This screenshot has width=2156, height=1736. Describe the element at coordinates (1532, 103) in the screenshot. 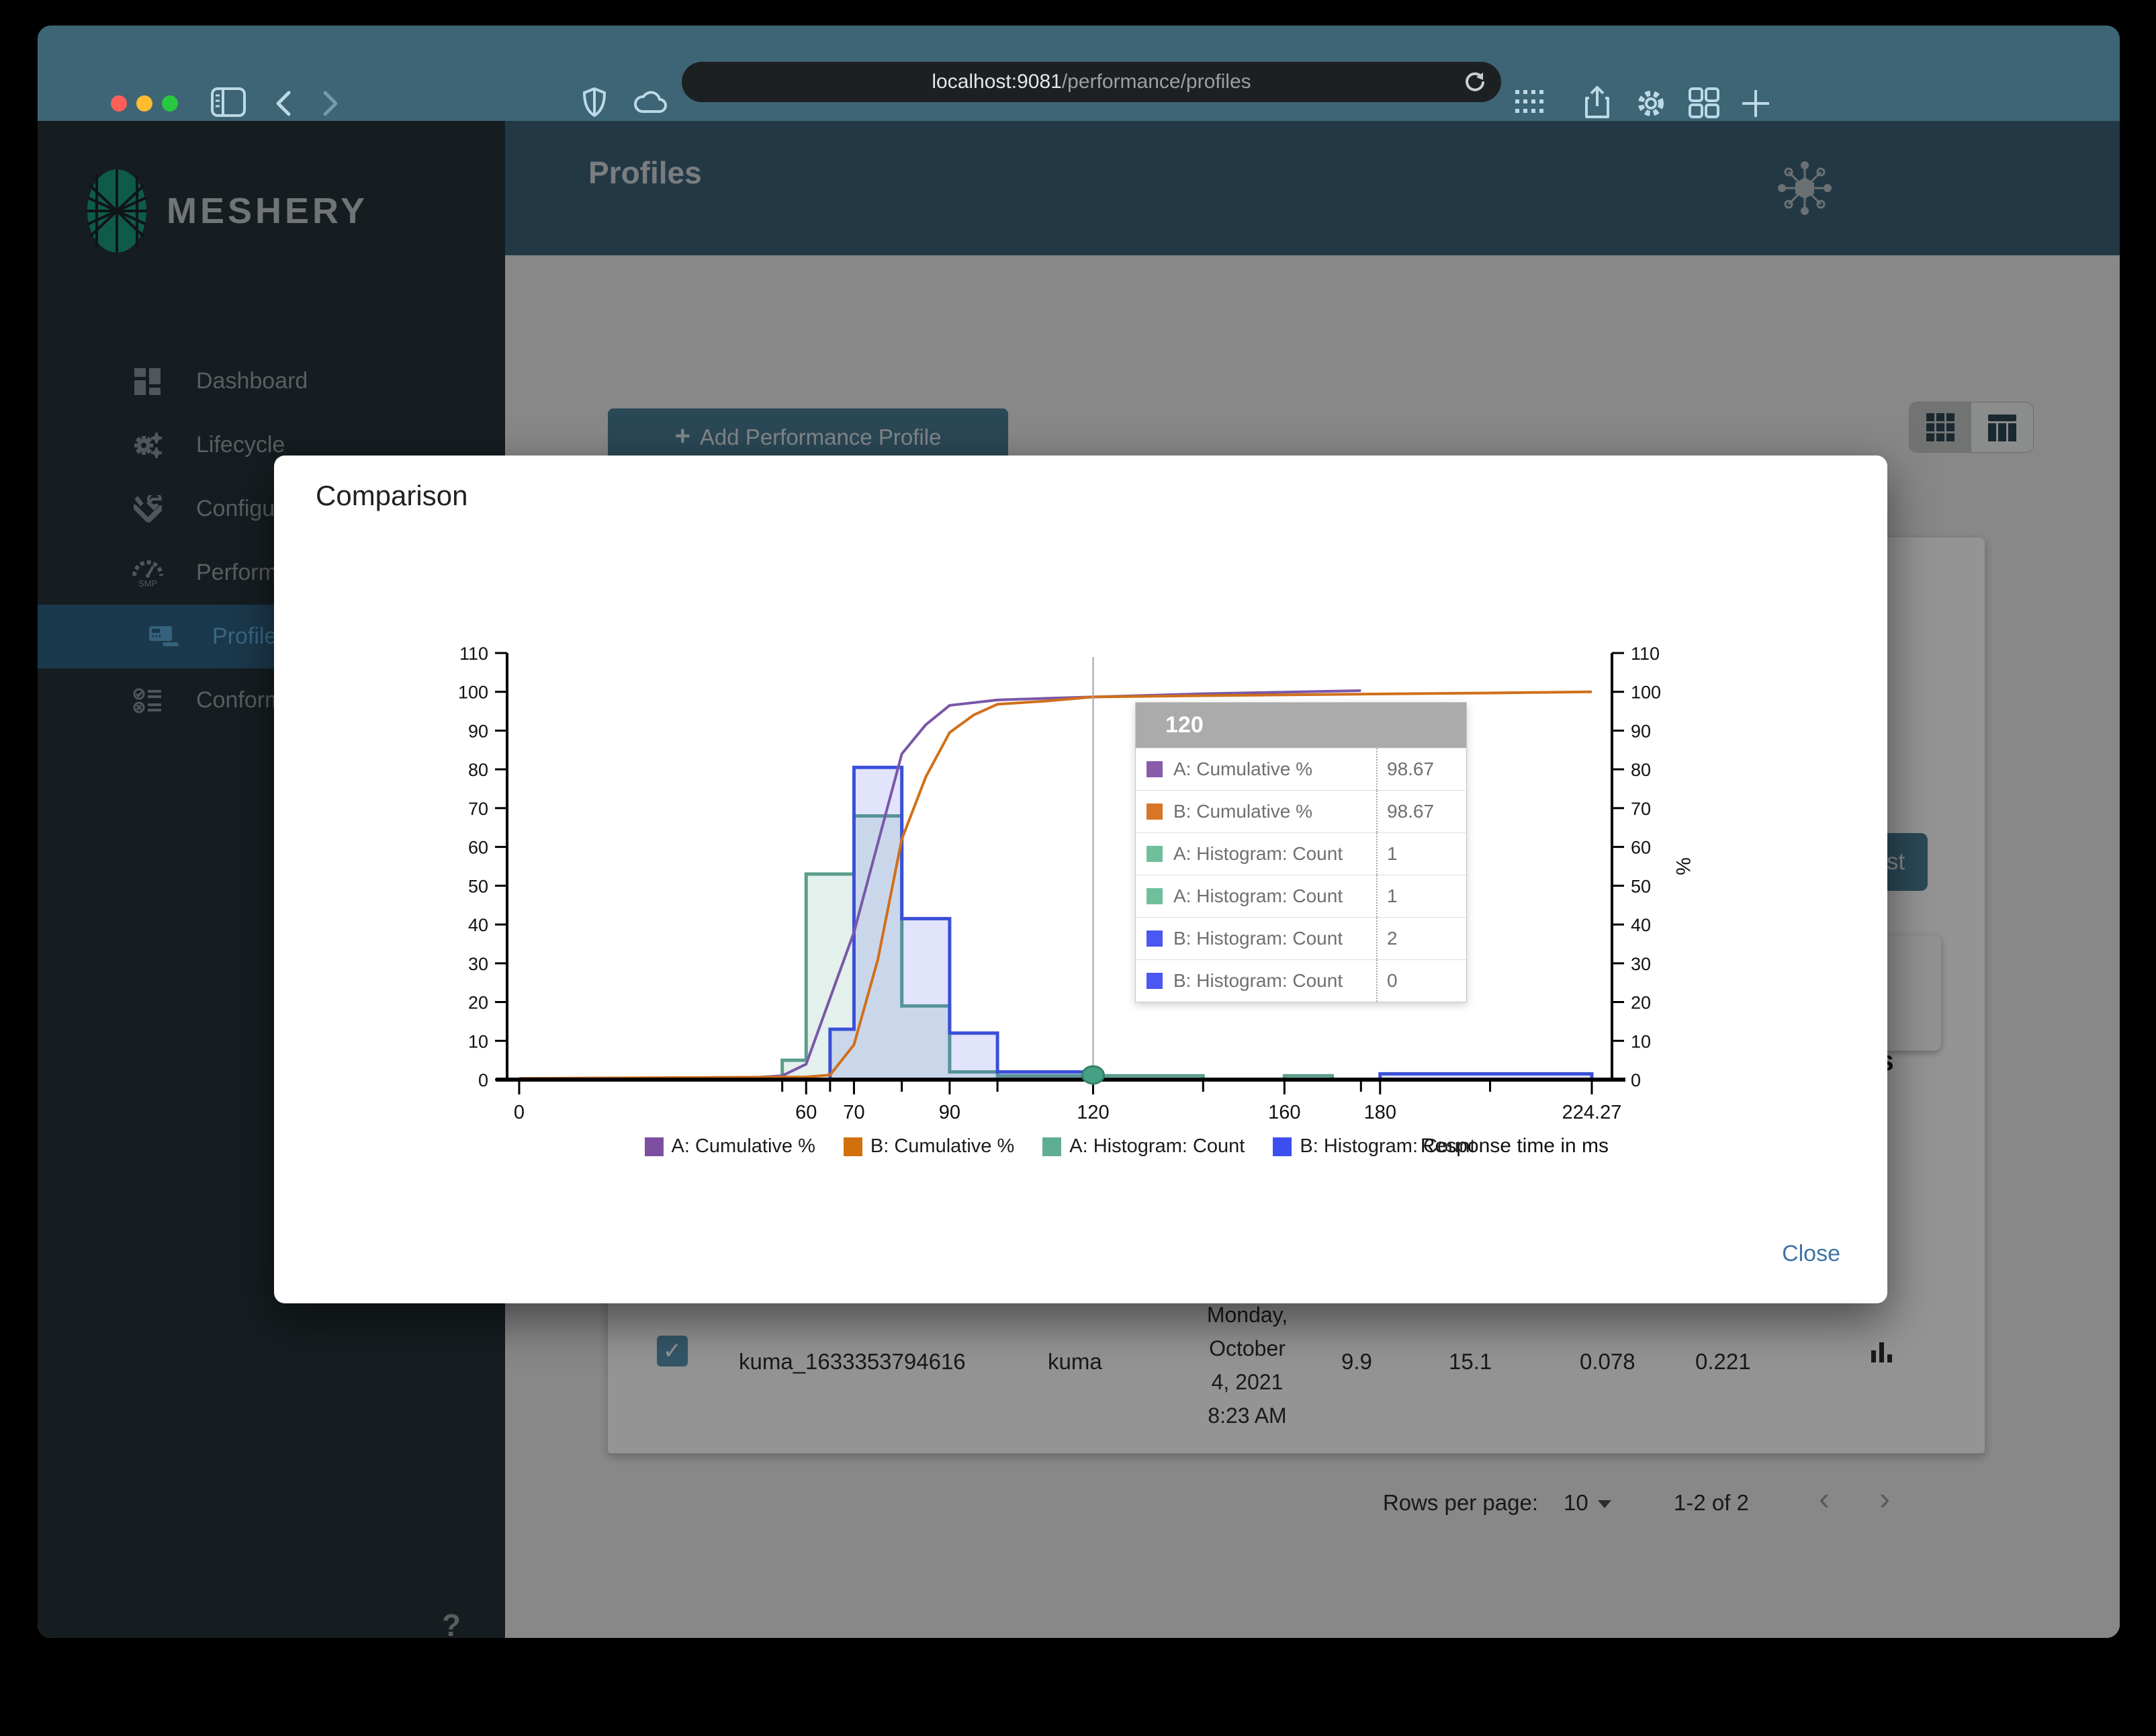

I see `grid-dots-icon` at that location.